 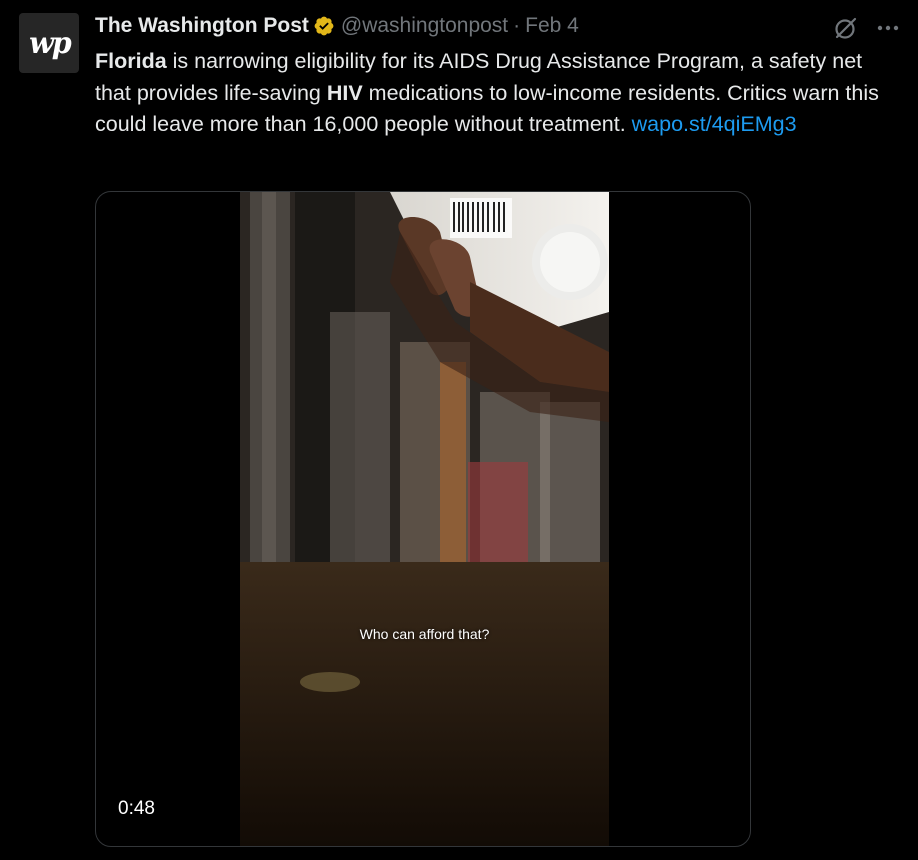 What do you see at coordinates (424, 634) in the screenshot?
I see `video-caption: Who can afford that?` at bounding box center [424, 634].